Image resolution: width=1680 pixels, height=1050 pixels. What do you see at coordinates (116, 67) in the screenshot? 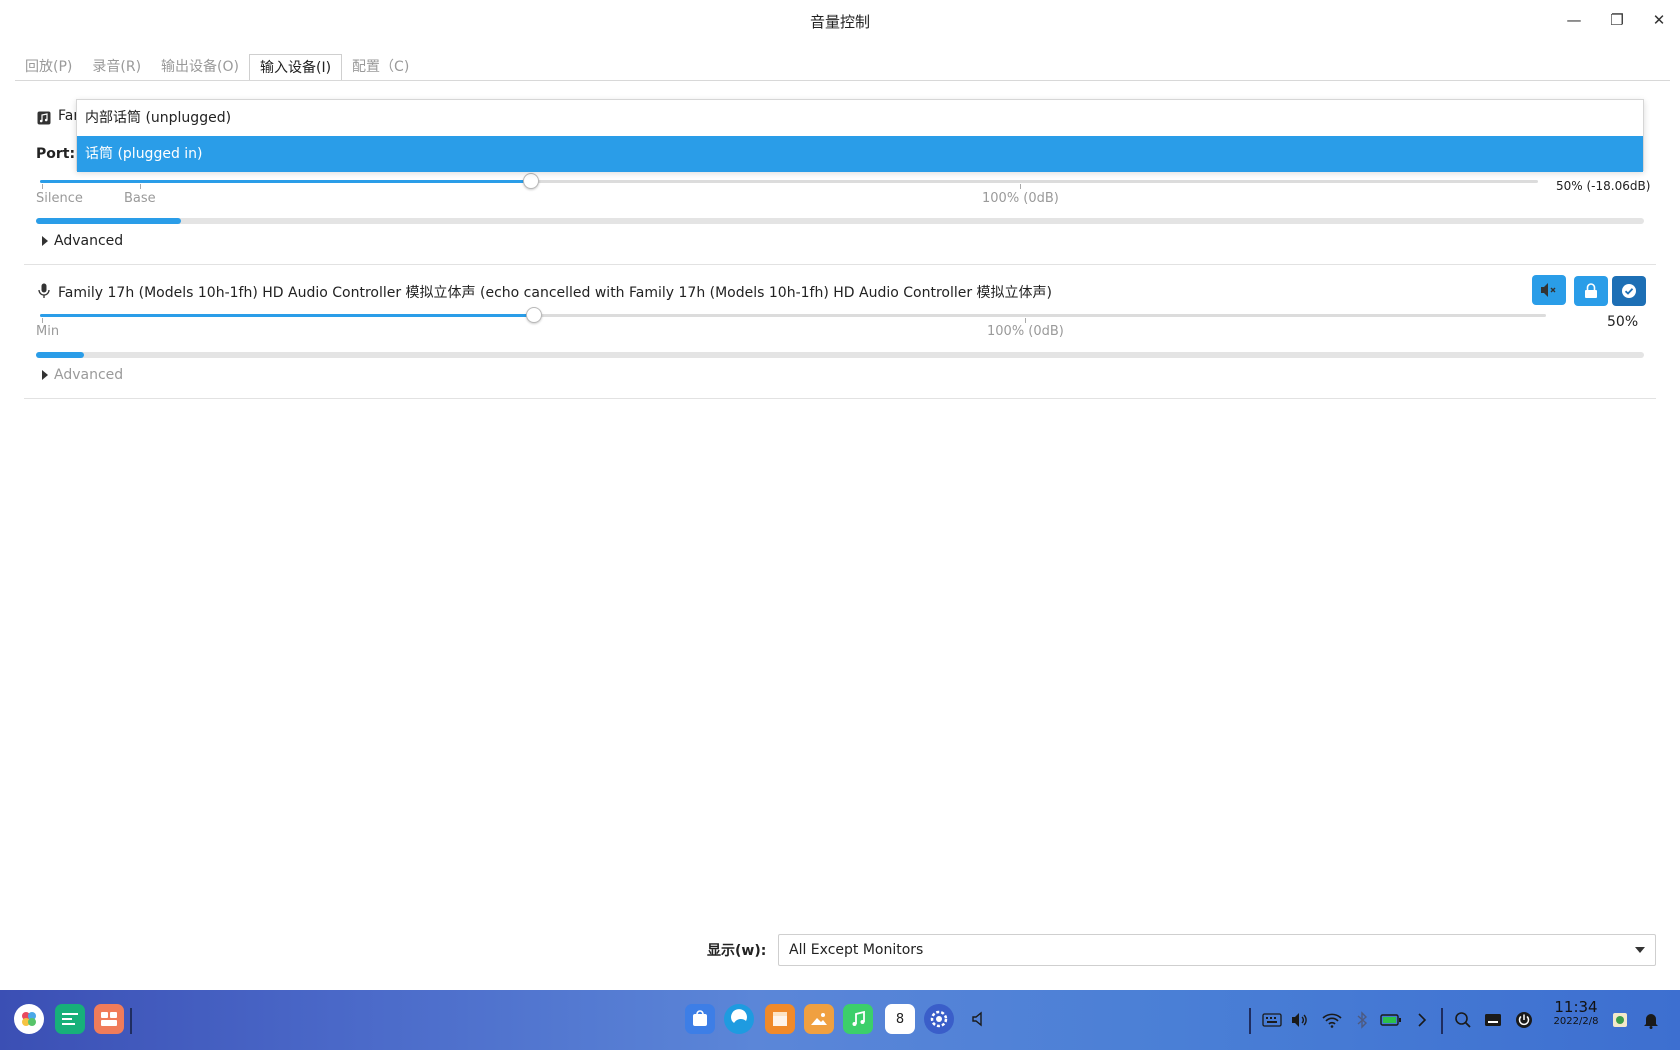
I see `tab-recording: 录音(R)` at bounding box center [116, 67].